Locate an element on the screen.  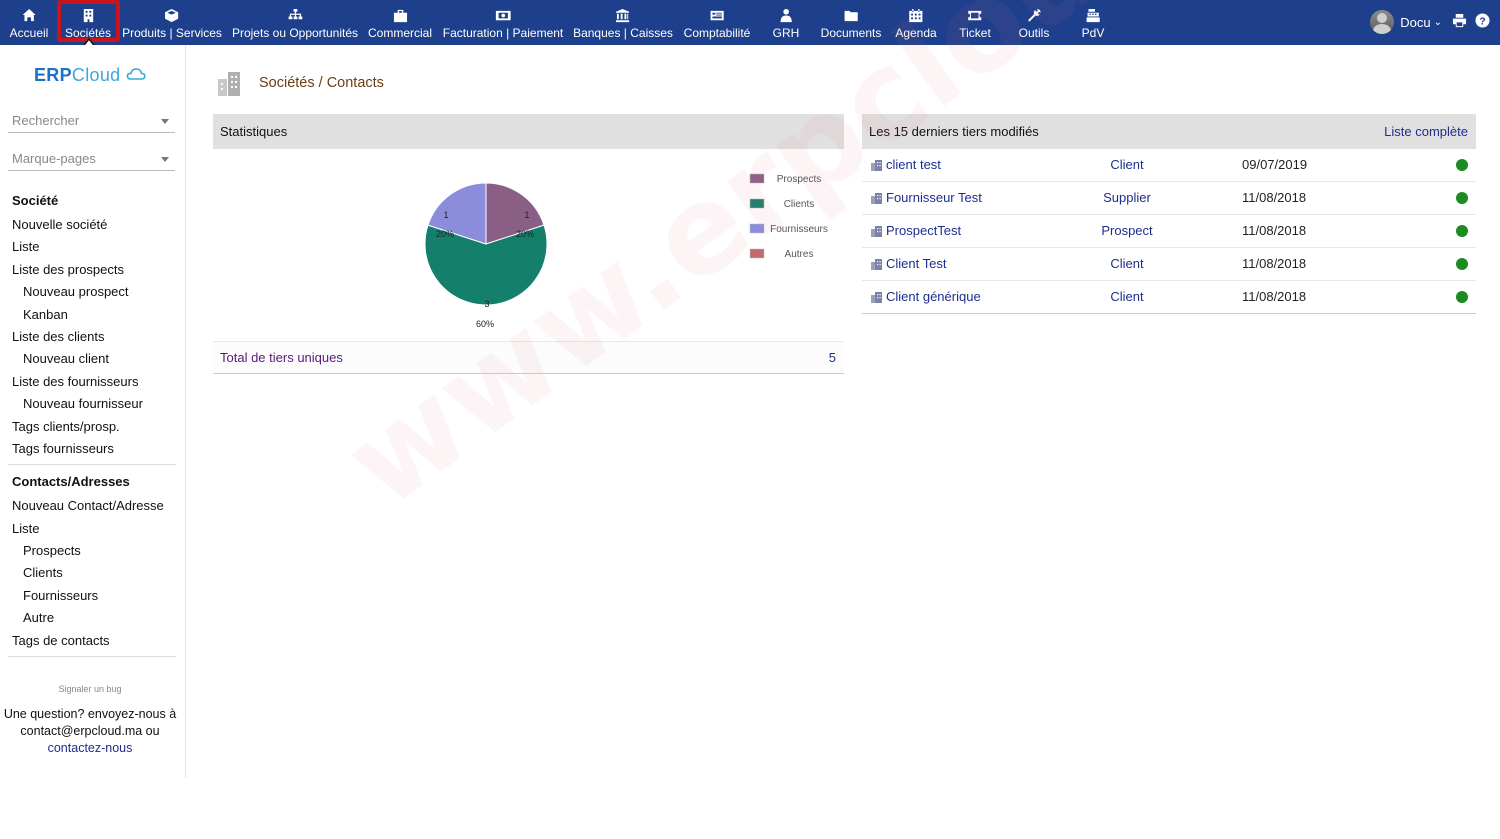
table-row: ProspectTest Prospect 11/08/2018 is located at coordinates (1169, 231).